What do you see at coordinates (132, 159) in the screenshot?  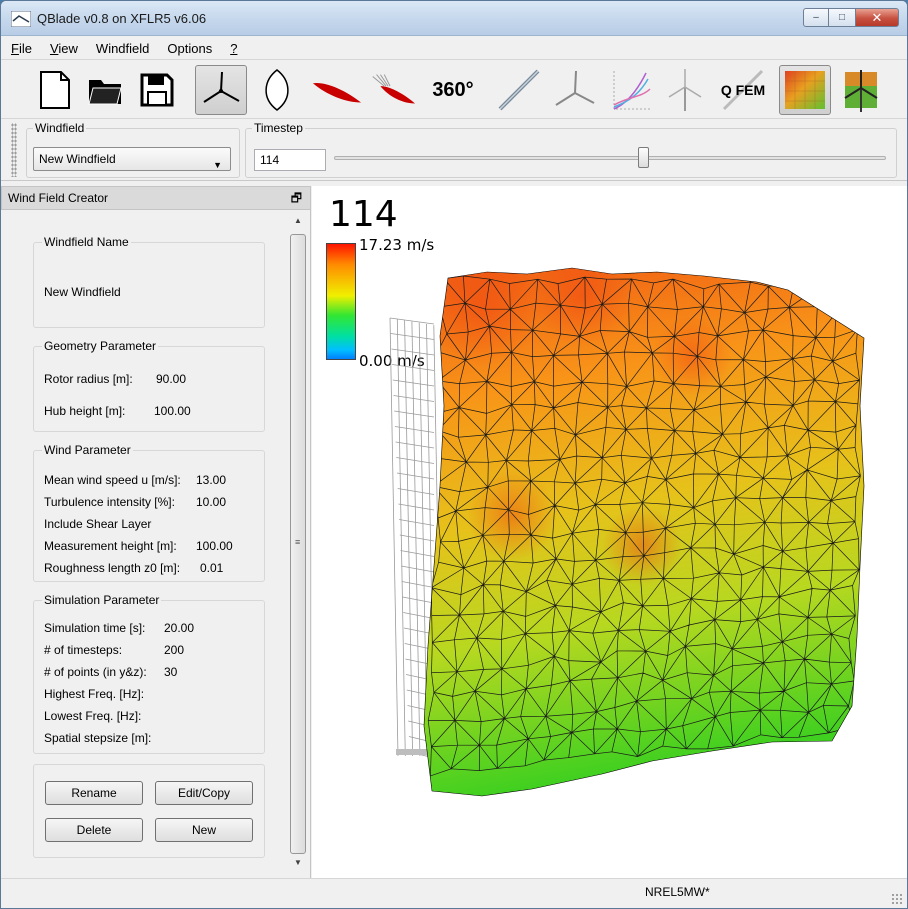 I see `windfield-select: New Windfield ▼` at bounding box center [132, 159].